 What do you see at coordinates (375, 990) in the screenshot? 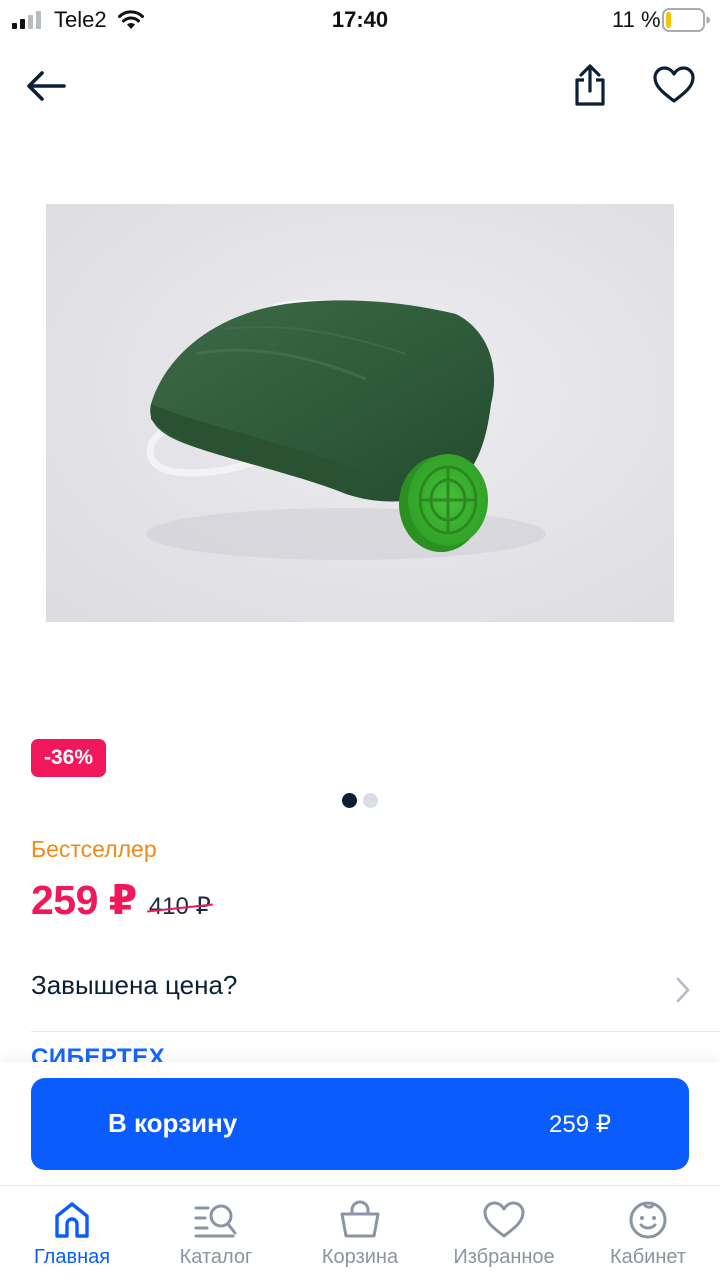
I see `overprice-report-row: Завышена цена?` at bounding box center [375, 990].